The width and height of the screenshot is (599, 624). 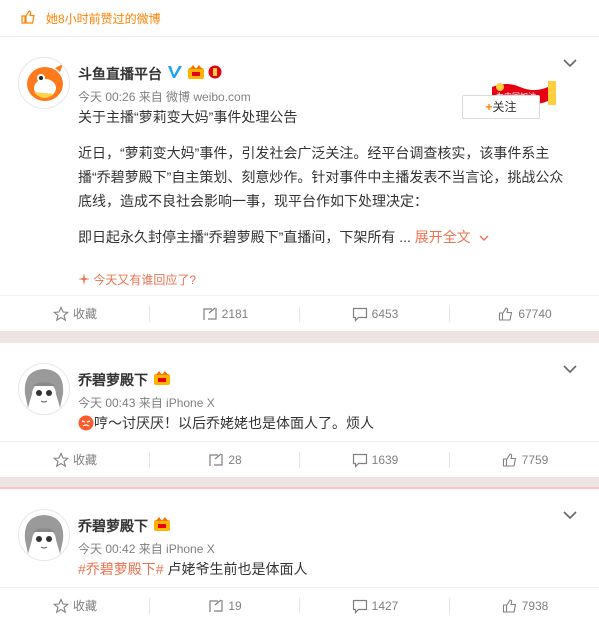 What do you see at coordinates (225, 314) in the screenshot?
I see `repost-button: 2181` at bounding box center [225, 314].